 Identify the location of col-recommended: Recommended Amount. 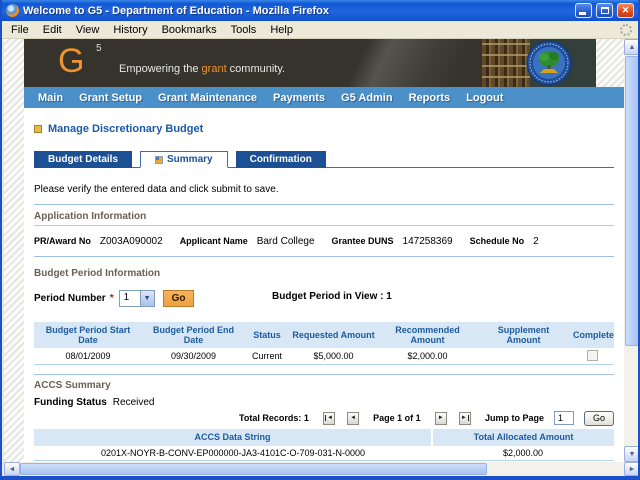
(427, 335).